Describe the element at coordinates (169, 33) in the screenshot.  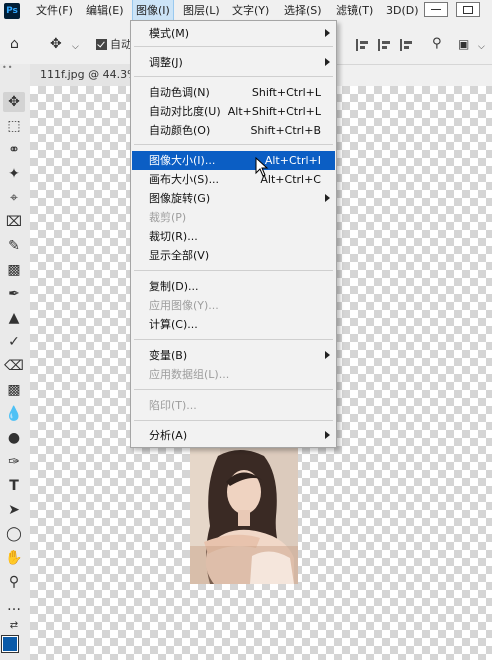
I see `menu-item-label: 模式(M)` at that location.